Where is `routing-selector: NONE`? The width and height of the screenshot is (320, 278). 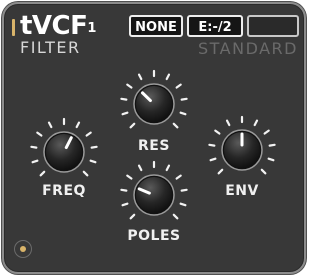 routing-selector: NONE is located at coordinates (156, 26).